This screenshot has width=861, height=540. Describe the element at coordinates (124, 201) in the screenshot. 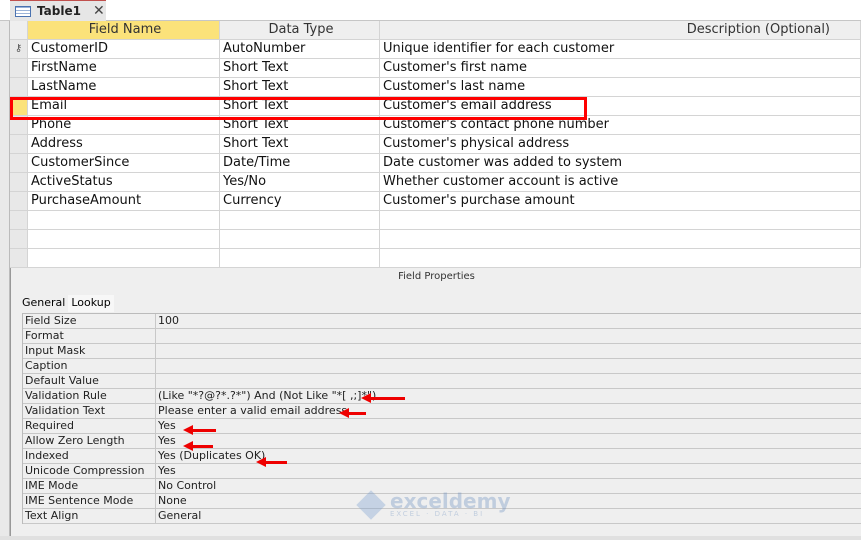

I see `field-name-cell: PurchaseAmount` at that location.